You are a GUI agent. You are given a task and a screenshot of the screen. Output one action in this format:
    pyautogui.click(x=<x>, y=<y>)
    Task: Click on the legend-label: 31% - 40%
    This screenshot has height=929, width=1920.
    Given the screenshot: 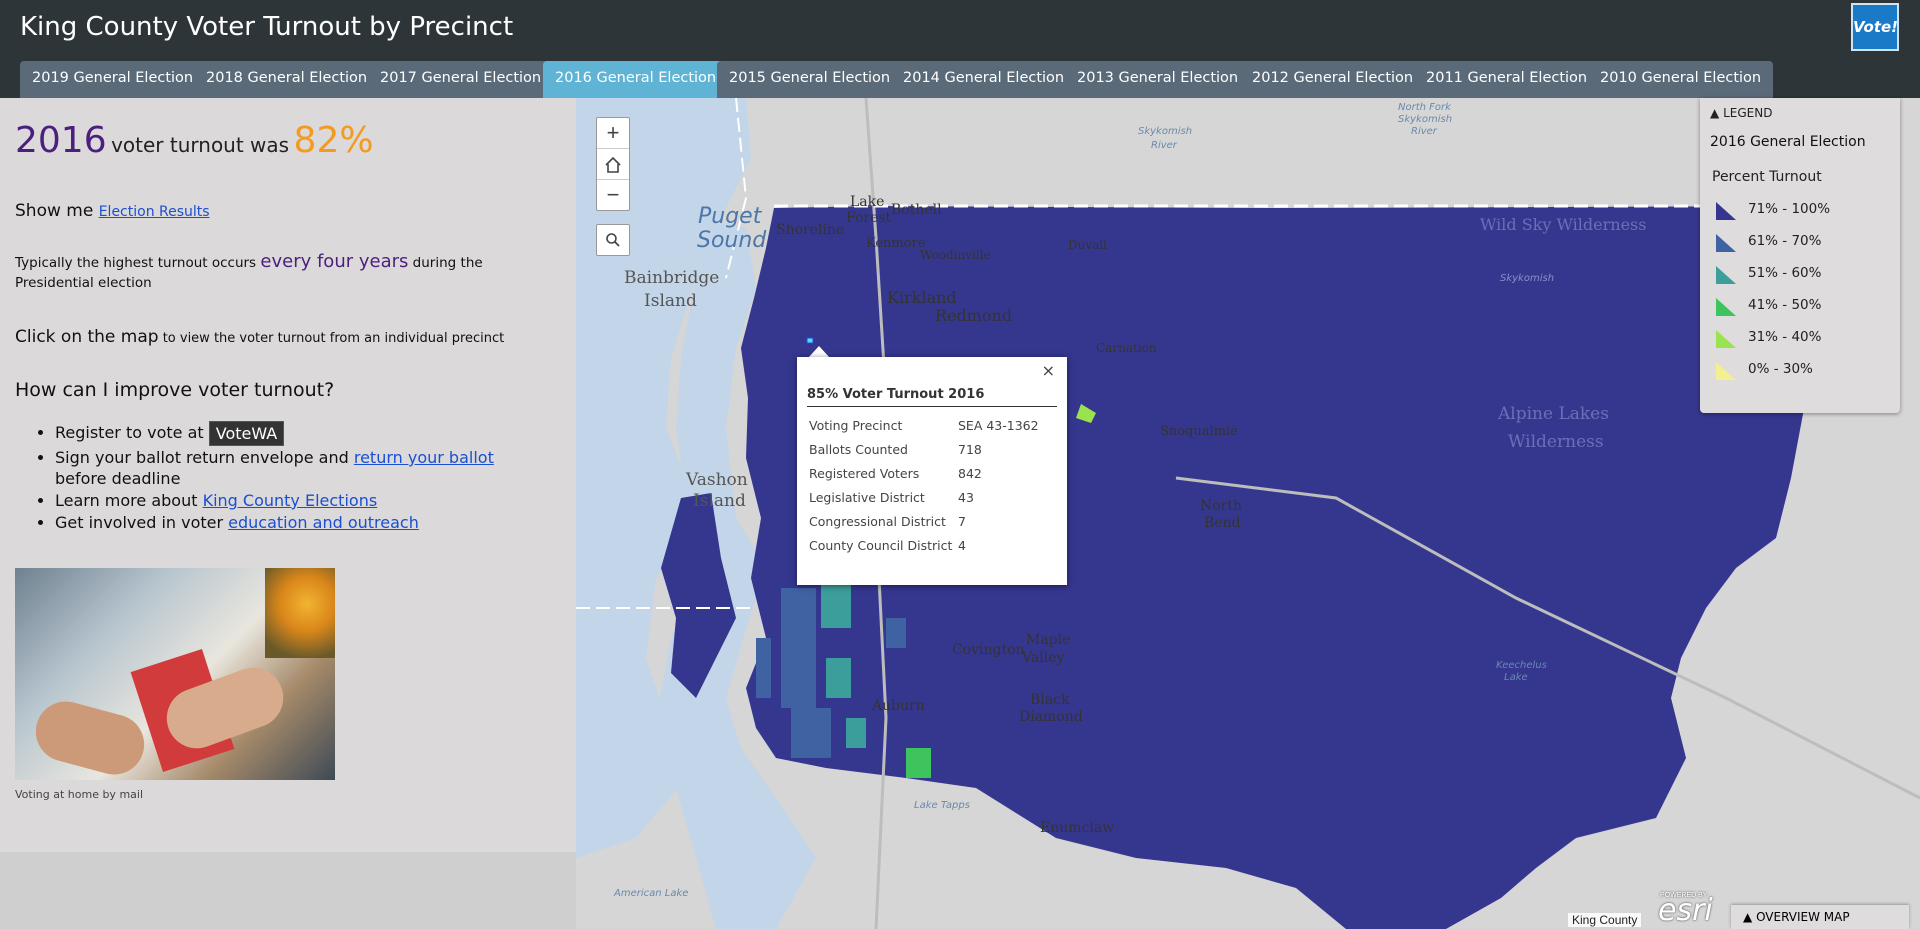 What is the action you would take?
    pyautogui.click(x=1785, y=337)
    